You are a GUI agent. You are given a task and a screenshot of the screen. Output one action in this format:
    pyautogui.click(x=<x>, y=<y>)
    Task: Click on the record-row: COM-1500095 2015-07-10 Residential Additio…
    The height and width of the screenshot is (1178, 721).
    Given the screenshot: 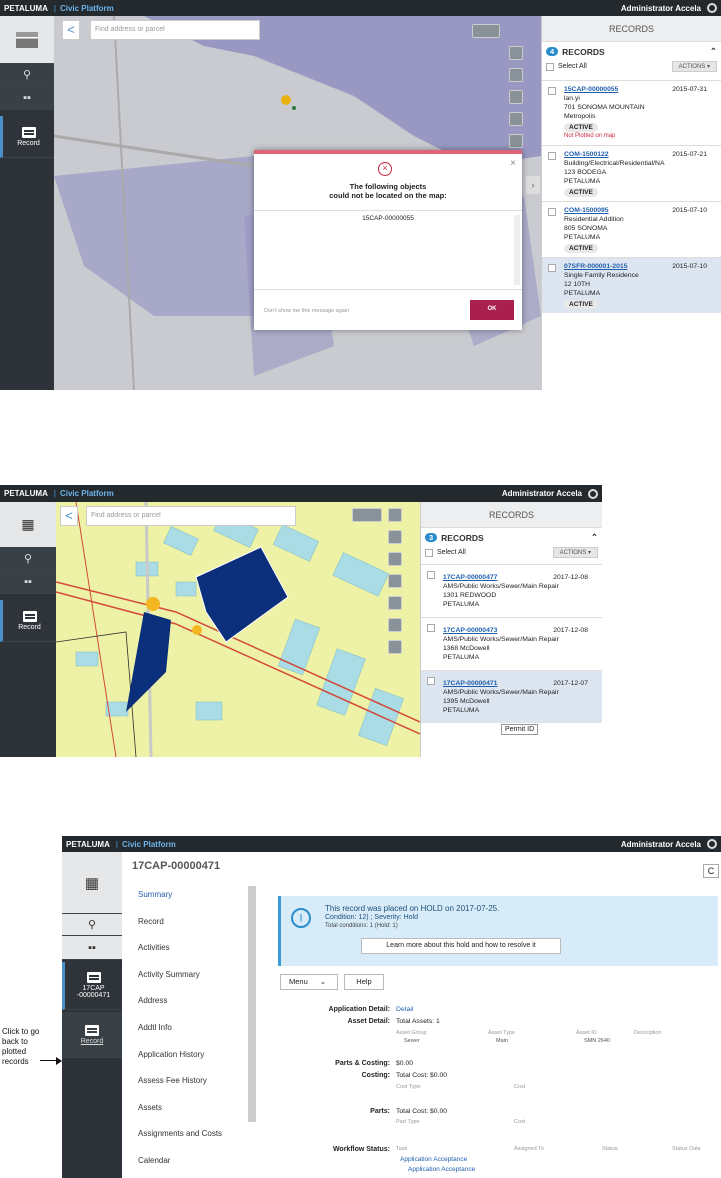 What is the action you would take?
    pyautogui.click(x=631, y=229)
    